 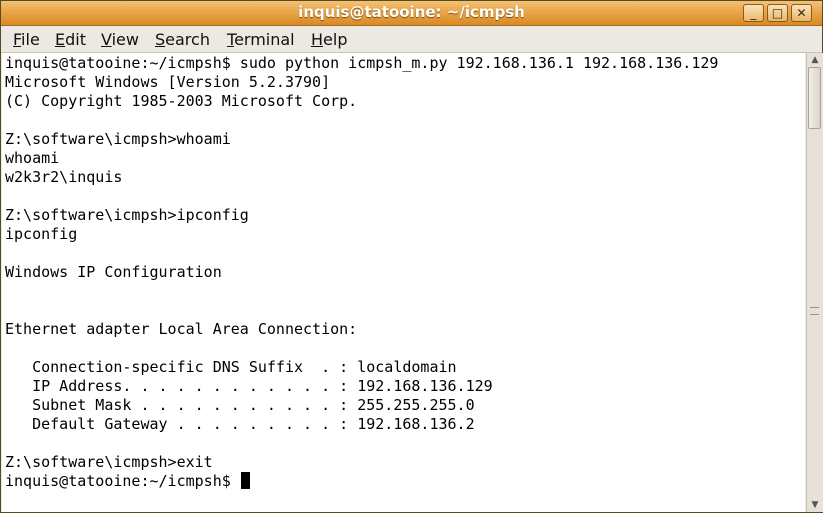 I want to click on minimize-button: _, so click(x=753, y=13).